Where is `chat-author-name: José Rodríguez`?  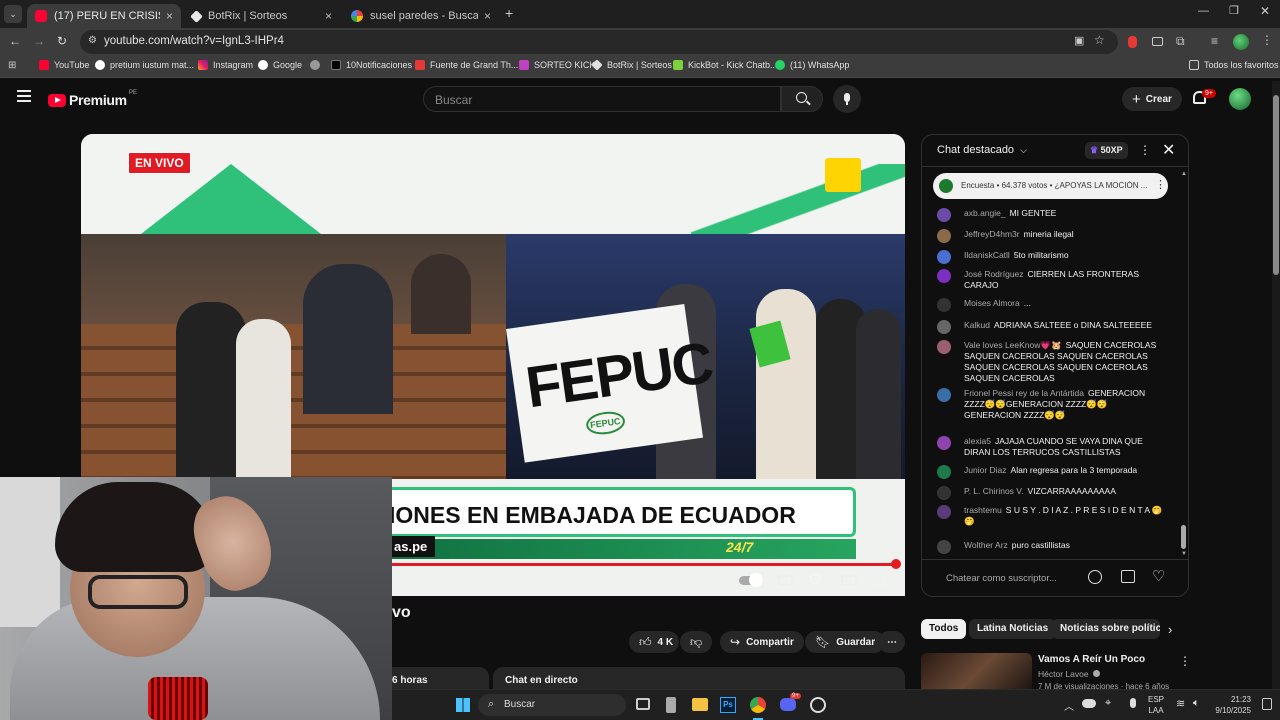 chat-author-name: José Rodríguez is located at coordinates (994, 274).